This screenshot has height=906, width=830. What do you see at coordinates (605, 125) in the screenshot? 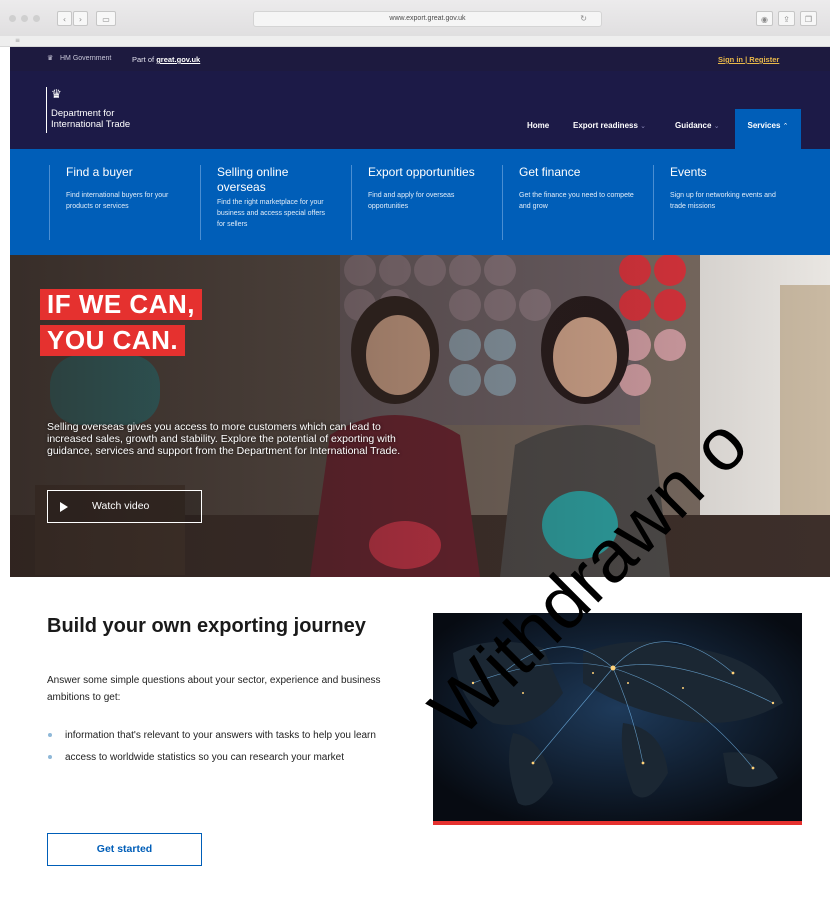
I see `nav-export-readiness-label: Export readiness` at bounding box center [605, 125].